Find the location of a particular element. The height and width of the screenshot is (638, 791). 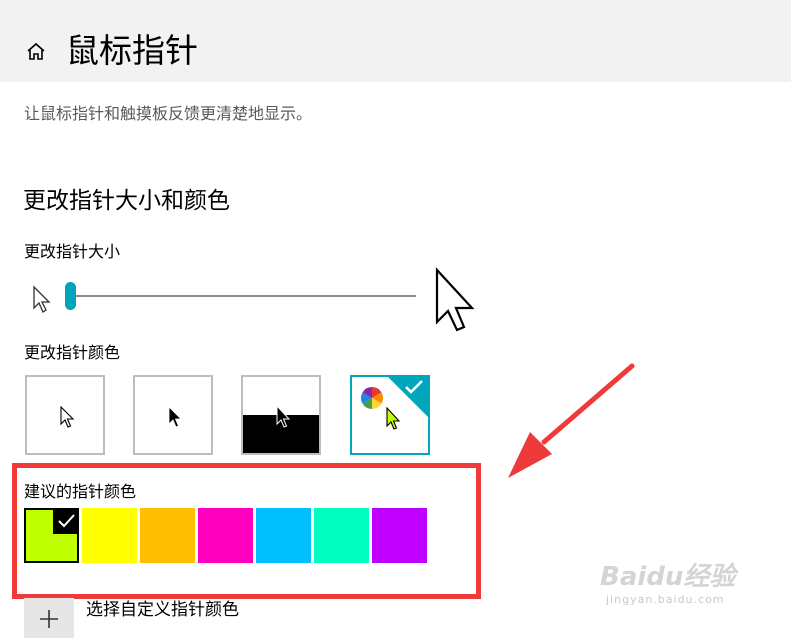

inverted-cursor-icon is located at coordinates (283, 416).